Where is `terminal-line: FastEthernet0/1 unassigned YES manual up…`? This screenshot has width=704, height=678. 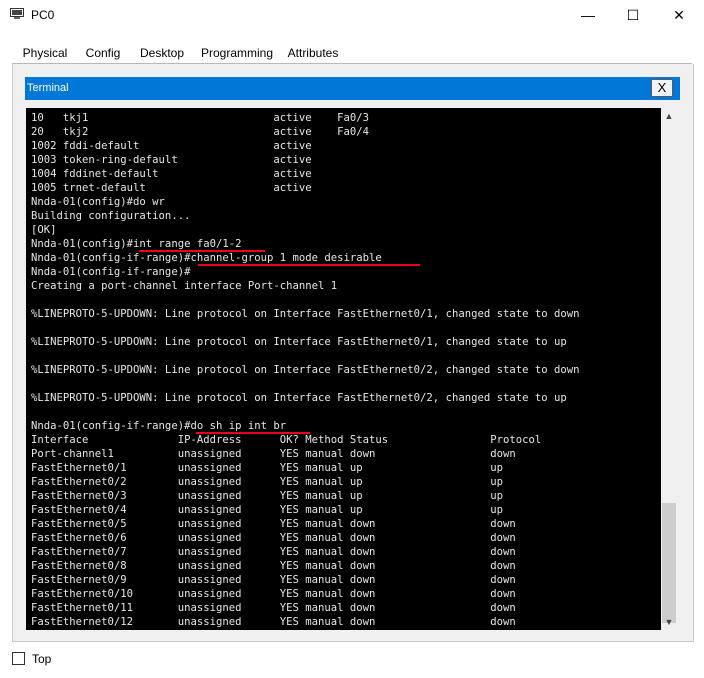
terminal-line: FastEthernet0/1 unassigned YES manual up… is located at coordinates (267, 468).